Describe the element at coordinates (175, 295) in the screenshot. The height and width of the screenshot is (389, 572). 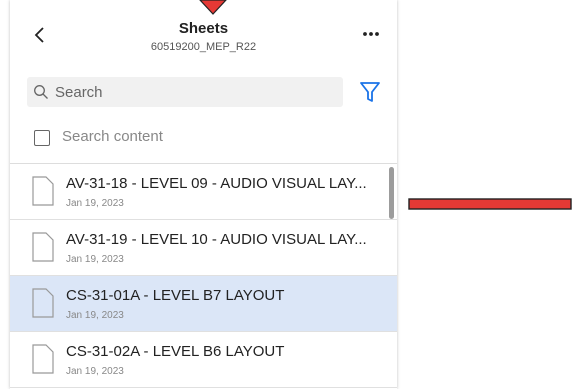
I see `sheet-title: CS-31-01A - LEVEL B7 LAYOUT` at that location.